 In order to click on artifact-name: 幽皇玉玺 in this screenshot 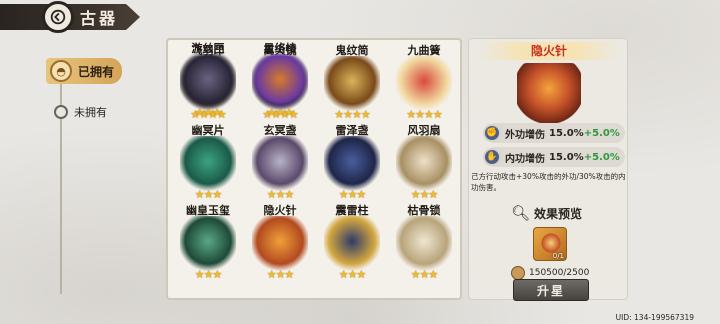, I will do `click(208, 210)`.